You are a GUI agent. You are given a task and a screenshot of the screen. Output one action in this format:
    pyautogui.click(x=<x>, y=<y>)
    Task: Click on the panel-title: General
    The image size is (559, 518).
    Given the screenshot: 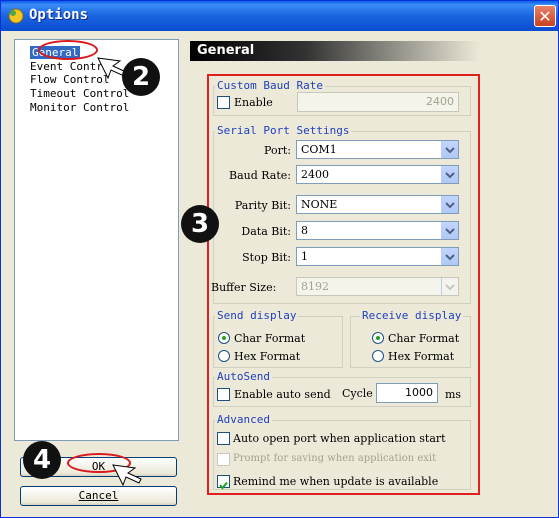 What is the action you would take?
    pyautogui.click(x=226, y=50)
    